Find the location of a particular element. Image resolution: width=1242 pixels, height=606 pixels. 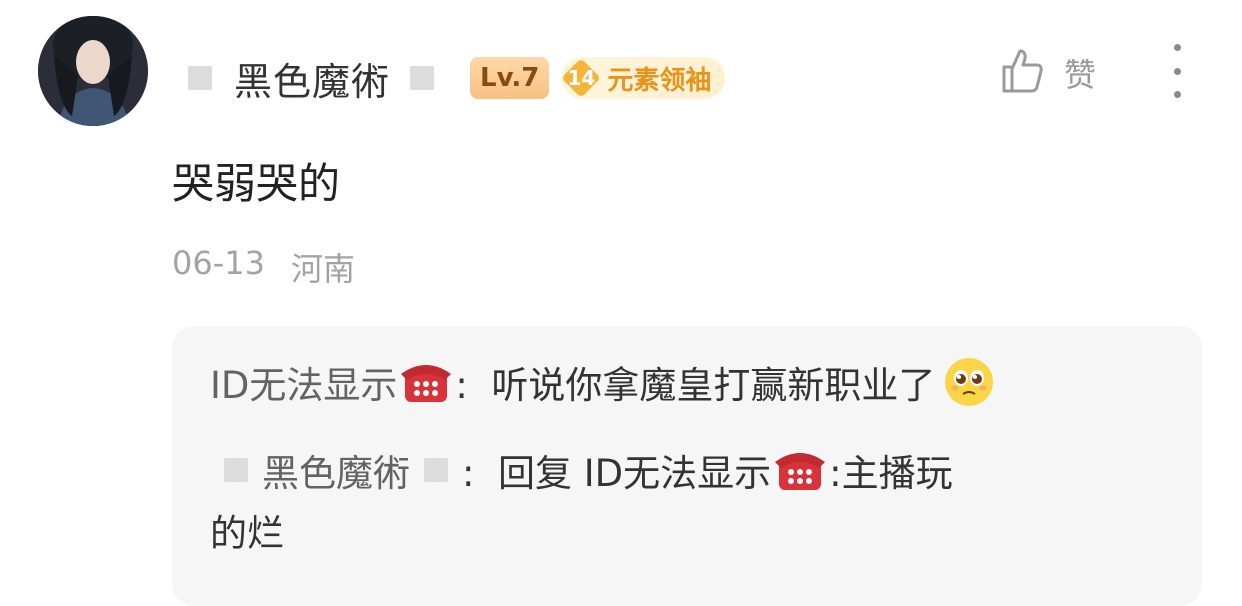

fan-level-icon: 14 is located at coordinates (581, 78).